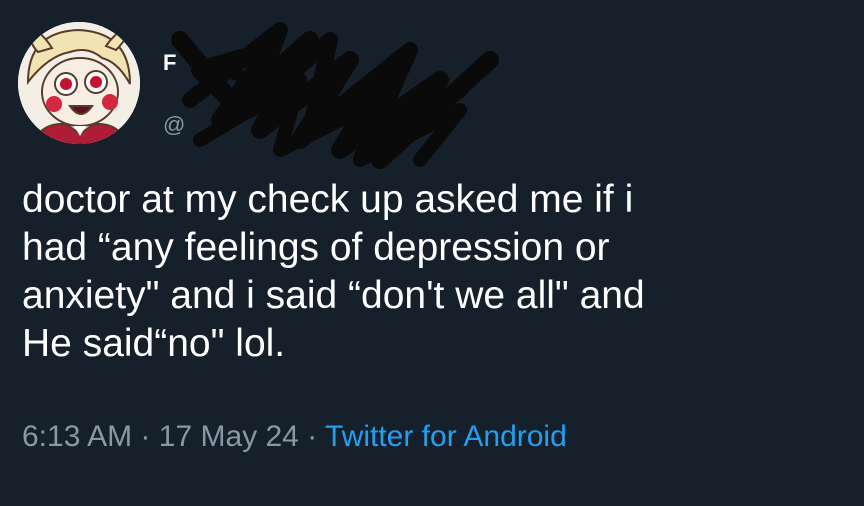 Image resolution: width=864 pixels, height=506 pixels. Describe the element at coordinates (229, 436) in the screenshot. I see `tweet-date: 17 May 24` at that location.